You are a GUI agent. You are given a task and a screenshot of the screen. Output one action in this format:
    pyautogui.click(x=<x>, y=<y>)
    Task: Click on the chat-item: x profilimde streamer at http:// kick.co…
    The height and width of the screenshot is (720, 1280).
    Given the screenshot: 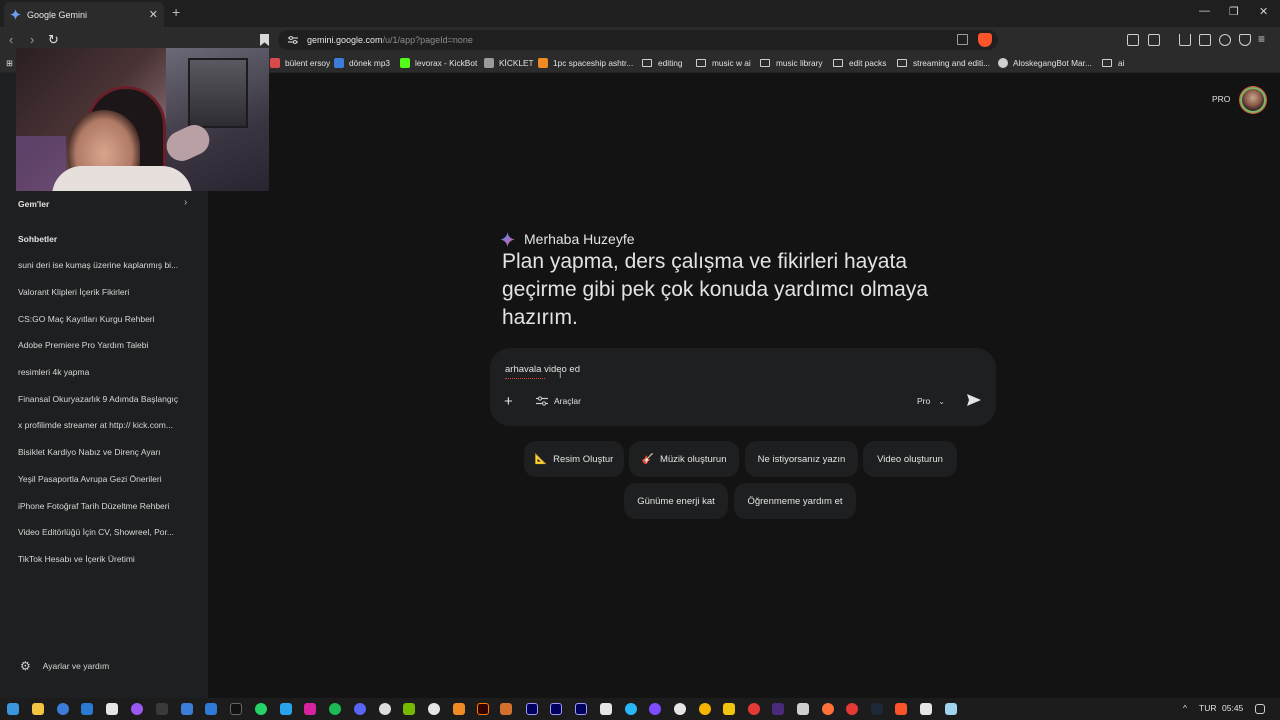 What is the action you would take?
    pyautogui.click(x=106, y=425)
    